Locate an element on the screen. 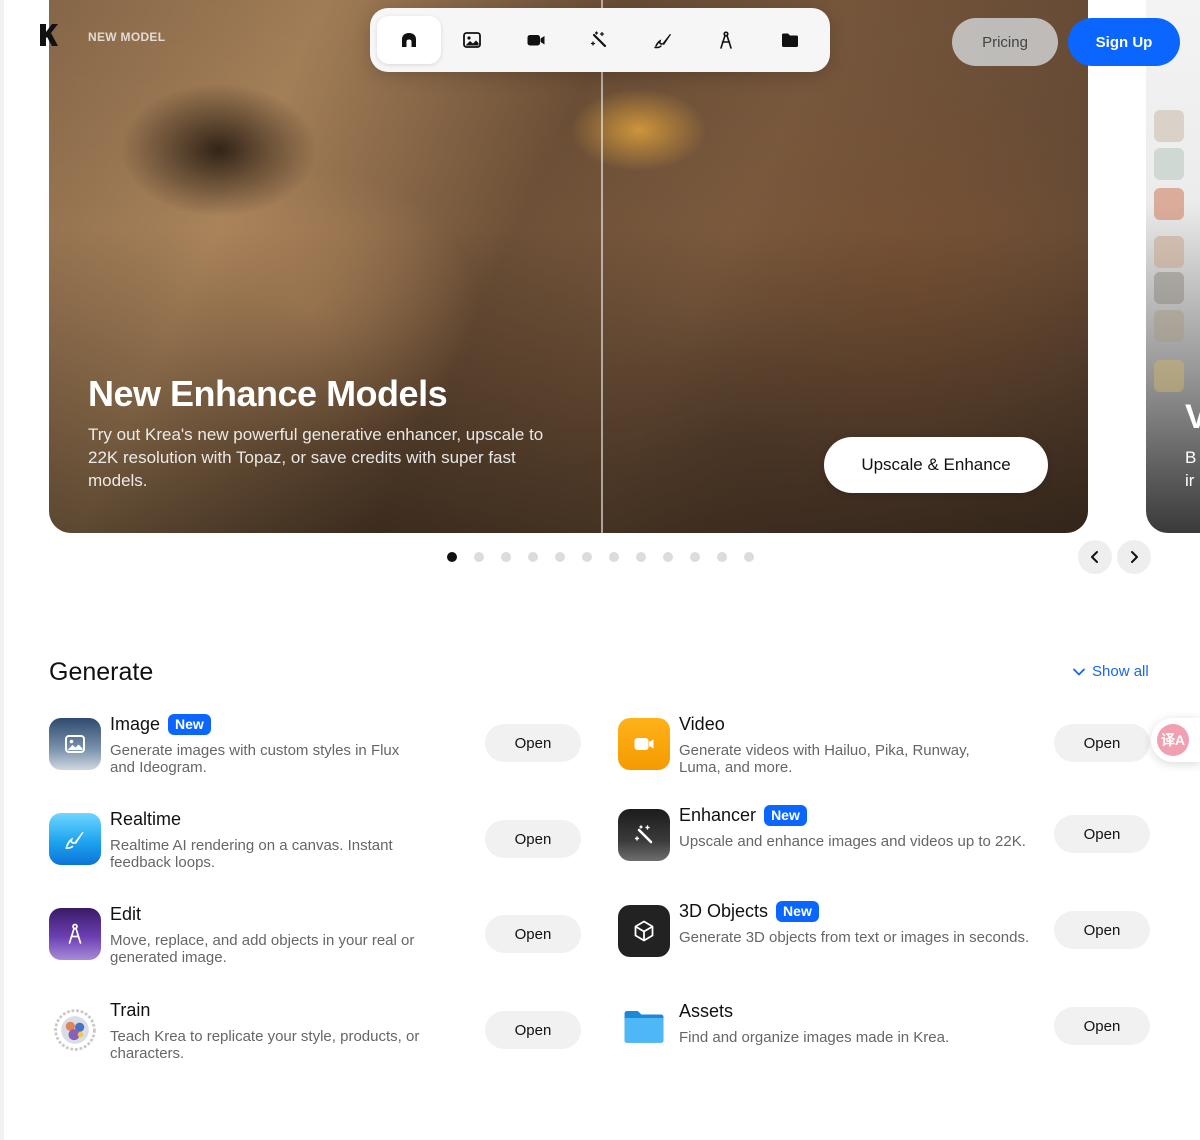  hero-title: New Enhance Models is located at coordinates (268, 393).